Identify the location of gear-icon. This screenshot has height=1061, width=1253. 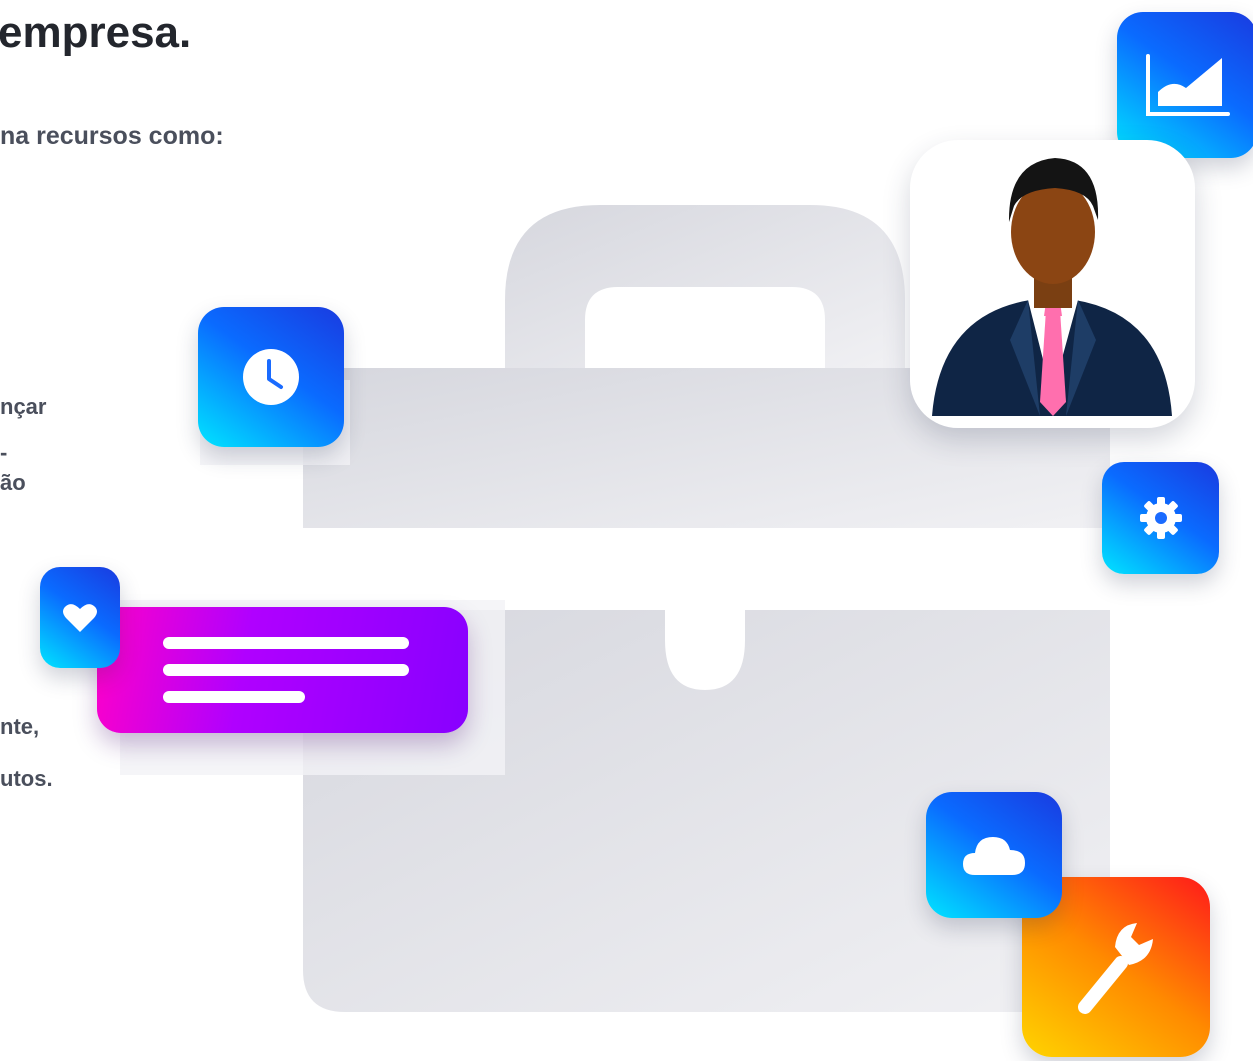
(1160, 518).